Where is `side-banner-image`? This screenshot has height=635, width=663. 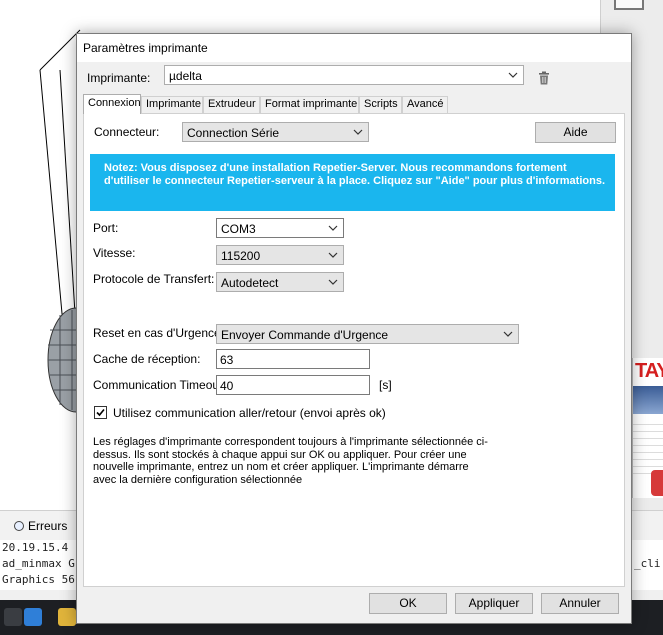 side-banner-image is located at coordinates (648, 400).